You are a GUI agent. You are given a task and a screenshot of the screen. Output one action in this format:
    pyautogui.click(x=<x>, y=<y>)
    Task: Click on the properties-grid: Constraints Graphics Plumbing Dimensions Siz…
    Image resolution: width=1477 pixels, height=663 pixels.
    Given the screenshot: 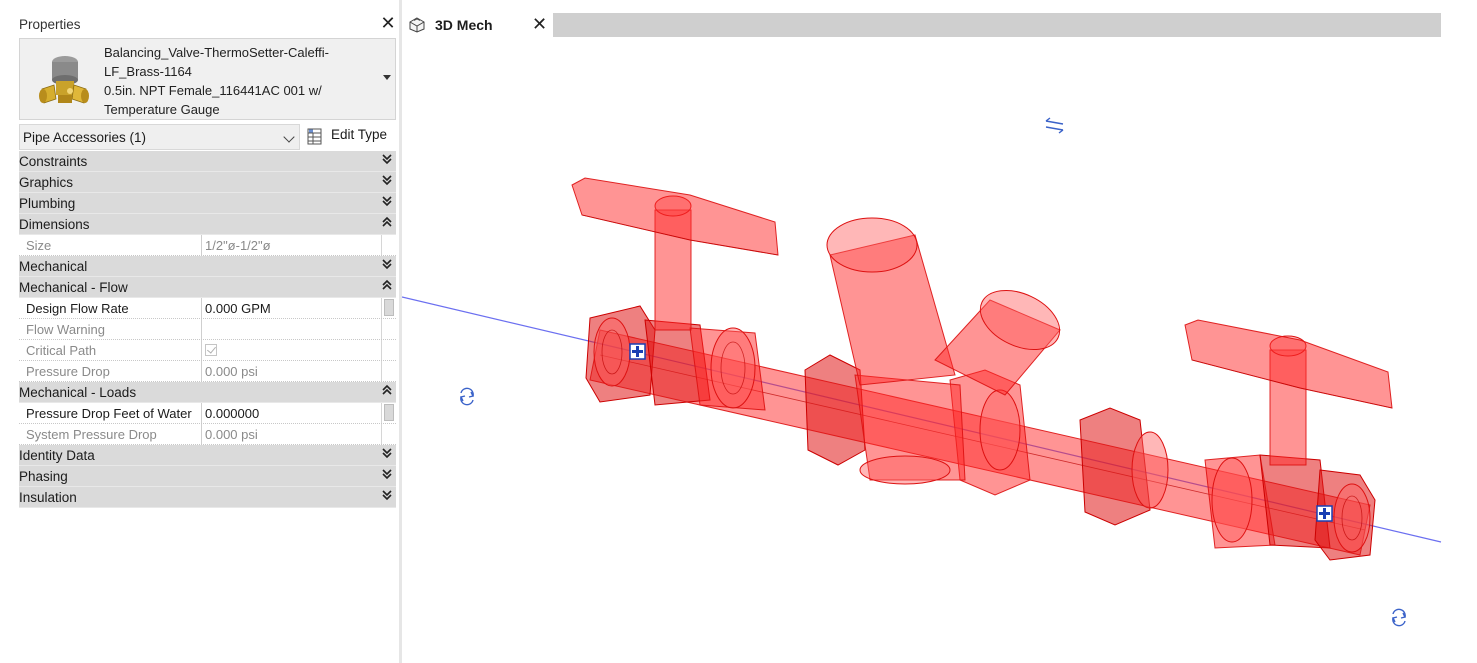 What is the action you would take?
    pyautogui.click(x=207, y=329)
    